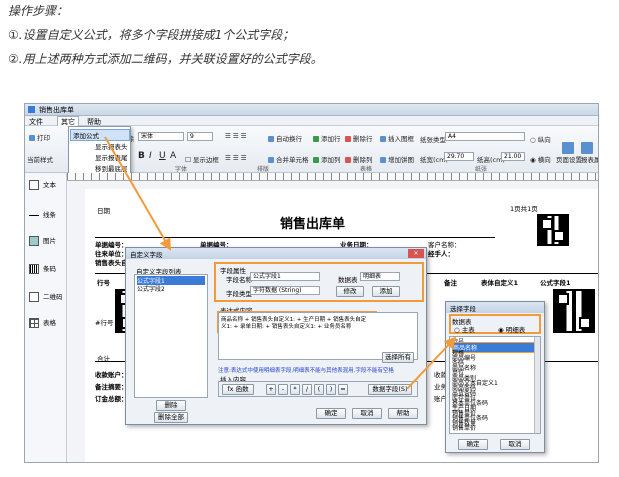  Describe the element at coordinates (416, 253) in the screenshot. I see `close-icon: ✕` at that location.